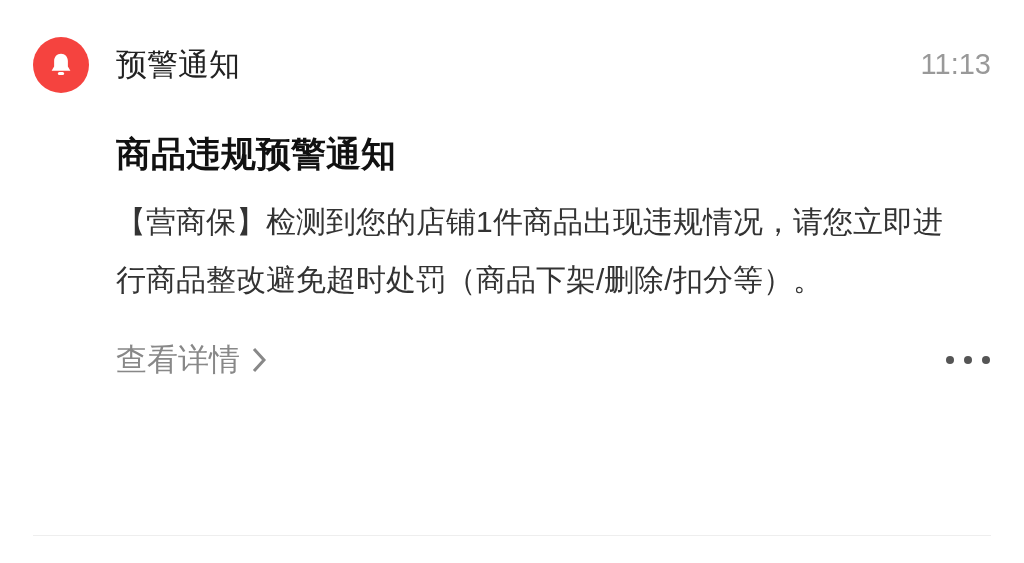 The width and height of the screenshot is (1024, 563). Describe the element at coordinates (530, 251) in the screenshot. I see `notification-body: 【营商保】检测到您的店铺1件商品出现违规情况，请您立即进行商品整改避免超时处罚（商品下架/删除/扣分等）。` at that location.